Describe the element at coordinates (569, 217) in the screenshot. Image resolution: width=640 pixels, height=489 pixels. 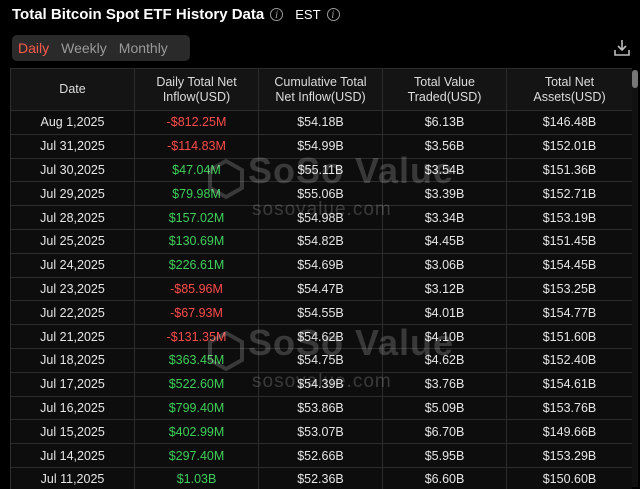
I see `cell-total-net-assets: $153.19B` at that location.